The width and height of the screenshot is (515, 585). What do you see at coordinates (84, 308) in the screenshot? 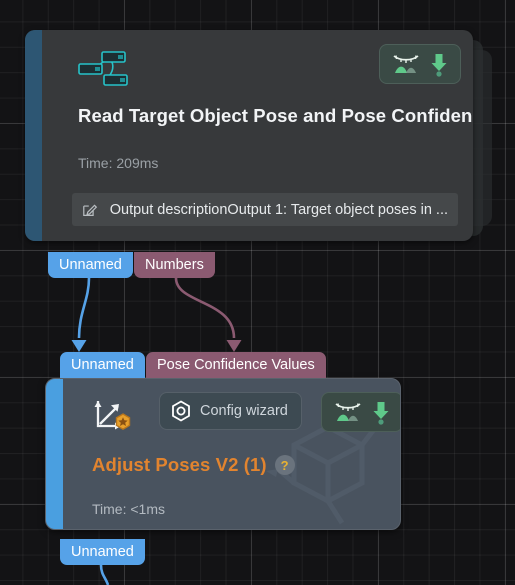
I see `wire-unnamed` at bounding box center [84, 308].